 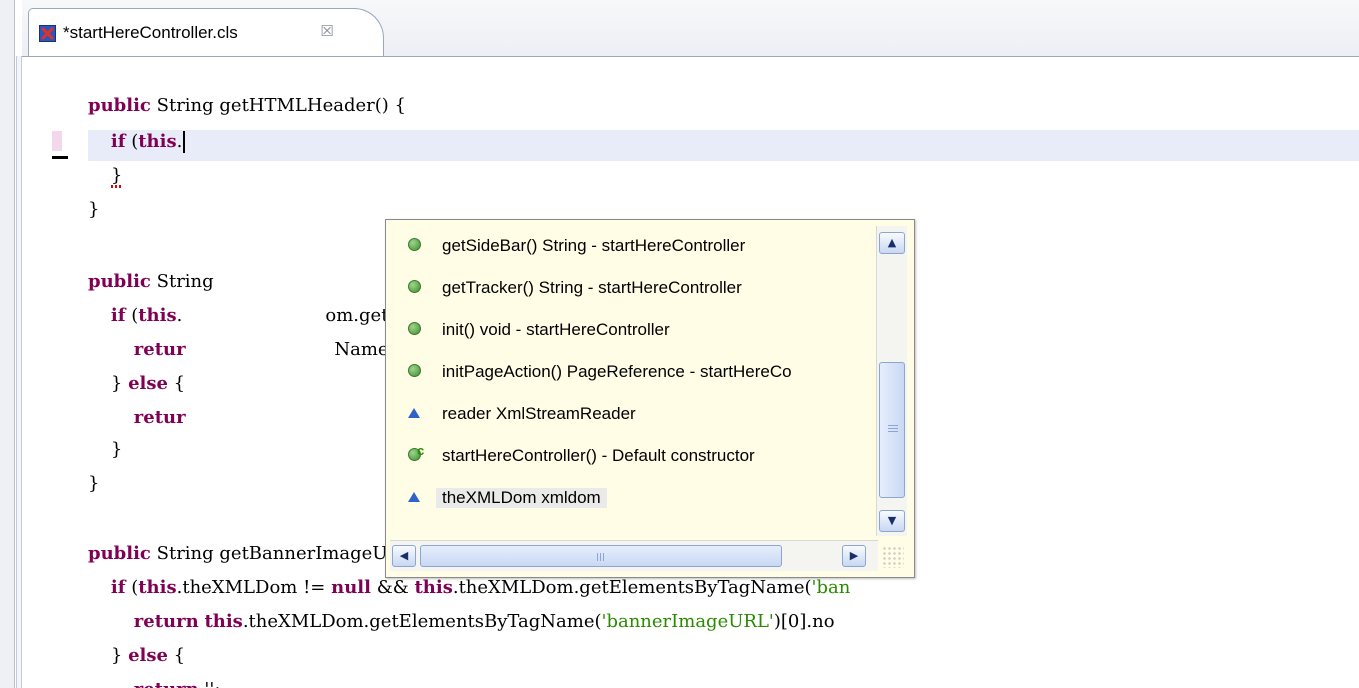 I want to click on completion-item-label: init() void - startHereController, so click(x=556, y=329).